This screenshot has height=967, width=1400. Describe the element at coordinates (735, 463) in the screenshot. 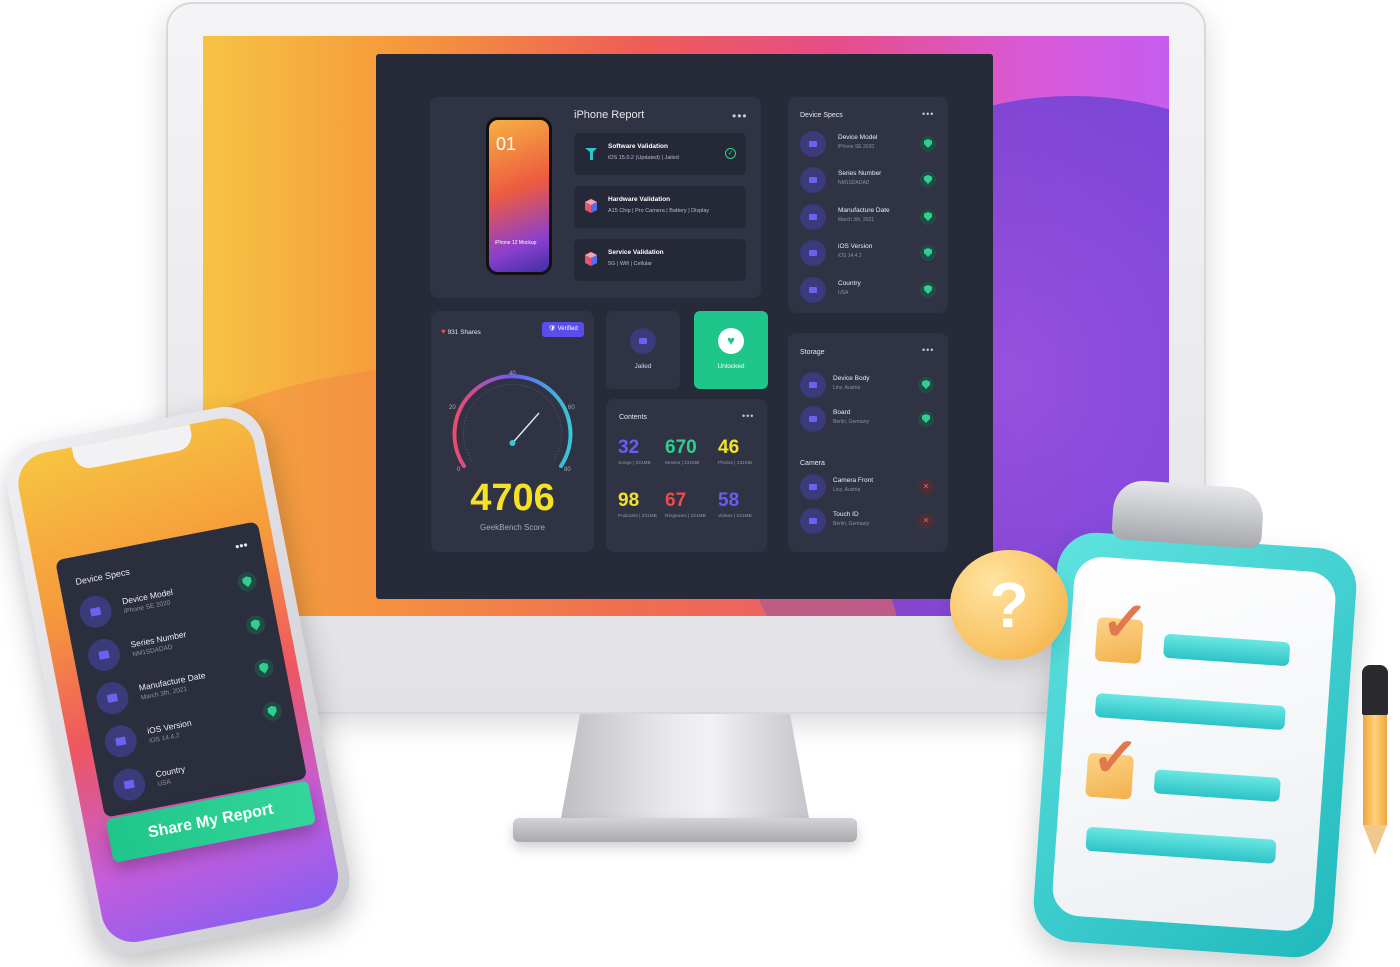

I see `stat-label: Photos | 231MB` at that location.